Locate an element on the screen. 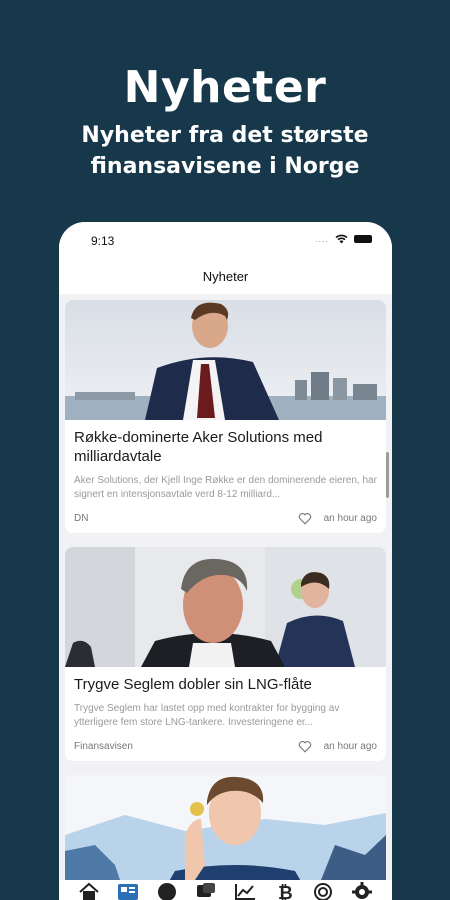 The height and width of the screenshot is (900, 450). chat-icon is located at coordinates (167, 891).